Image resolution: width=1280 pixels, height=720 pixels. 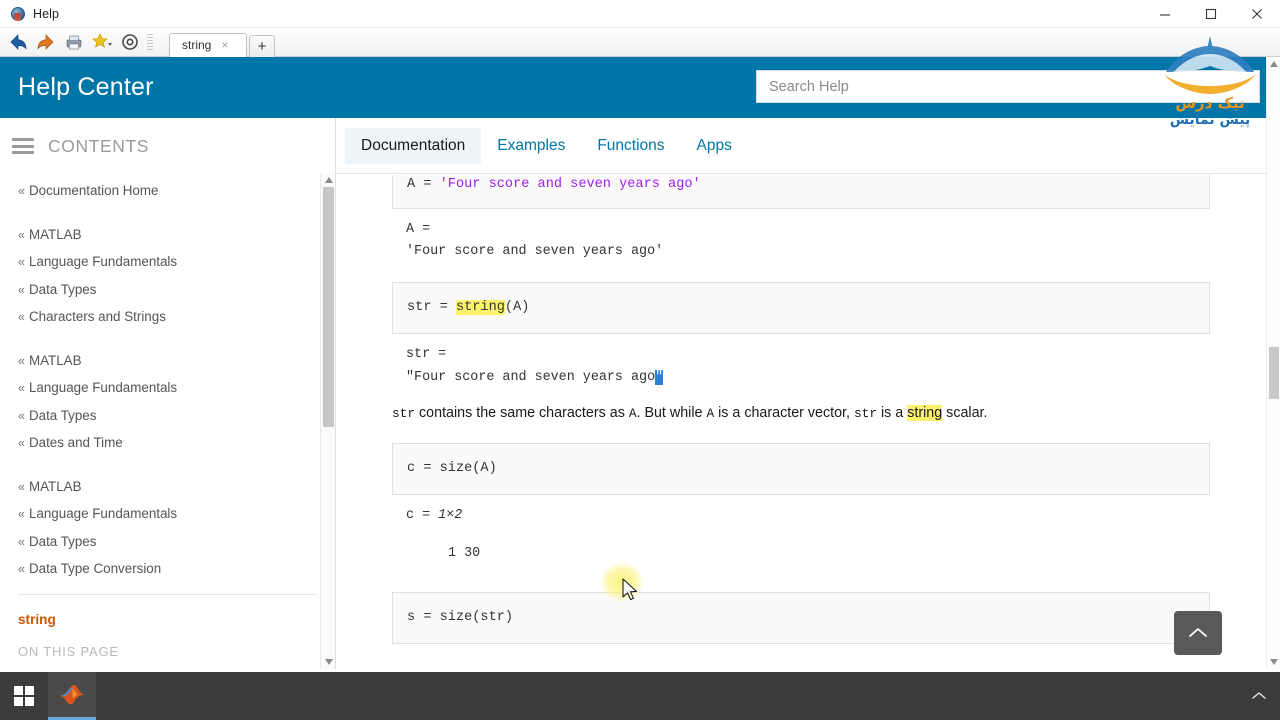 I want to click on search-box: Search Help, so click(x=1008, y=86).